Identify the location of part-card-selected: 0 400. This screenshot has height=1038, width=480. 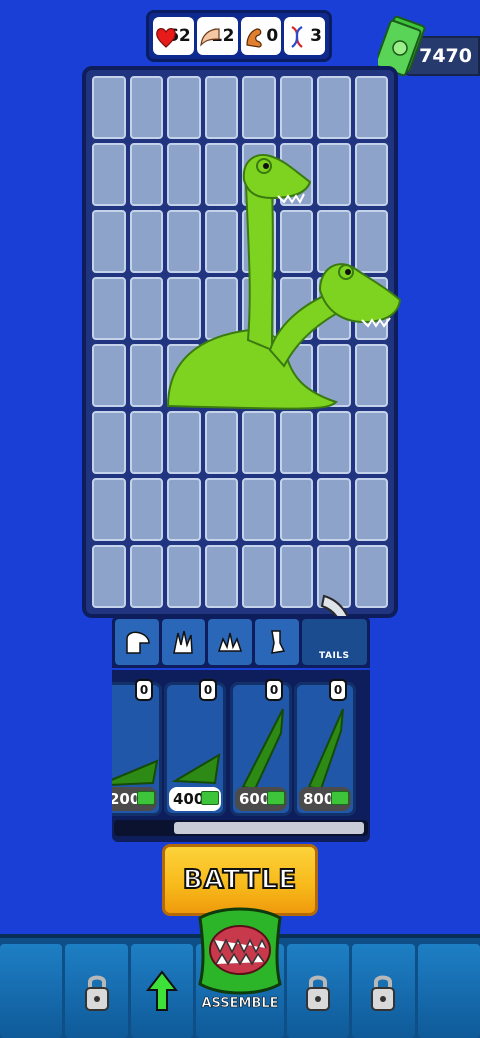
(195, 747).